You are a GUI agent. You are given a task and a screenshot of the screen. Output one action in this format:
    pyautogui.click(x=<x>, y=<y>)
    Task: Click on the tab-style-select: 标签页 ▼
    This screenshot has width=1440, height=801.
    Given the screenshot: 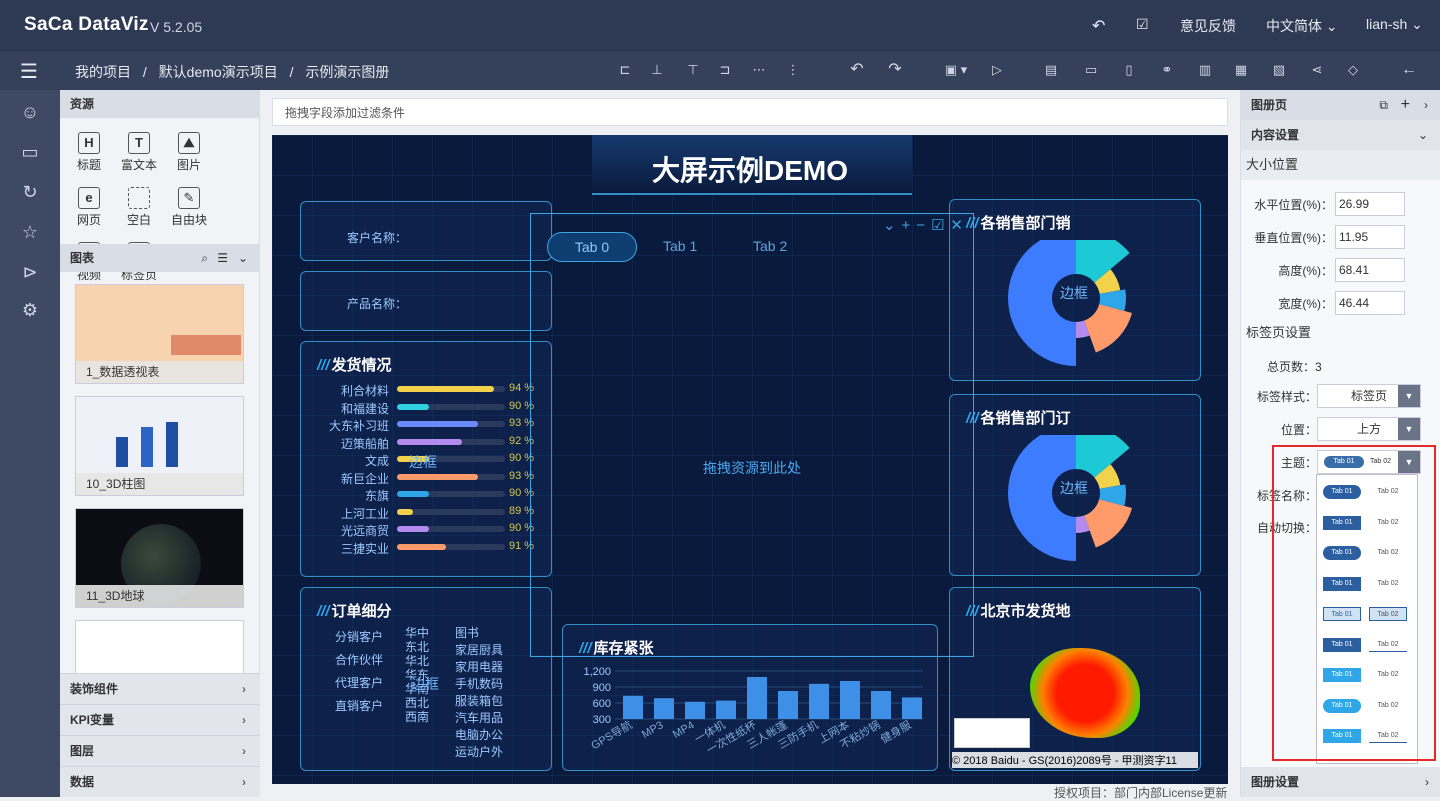 What is the action you would take?
    pyautogui.click(x=1369, y=396)
    